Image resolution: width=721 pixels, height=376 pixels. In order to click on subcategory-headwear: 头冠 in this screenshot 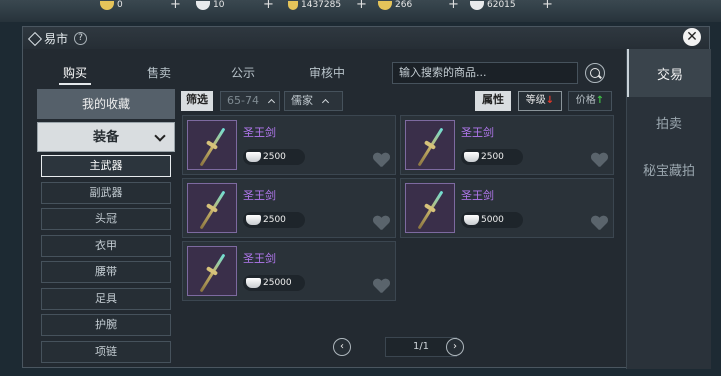, I will do `click(106, 219)`.